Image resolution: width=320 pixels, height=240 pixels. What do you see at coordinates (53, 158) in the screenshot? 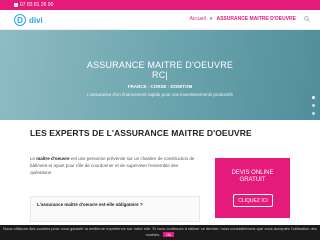
I see `intro-bold-term: maître d'oeuvre` at bounding box center [53, 158].